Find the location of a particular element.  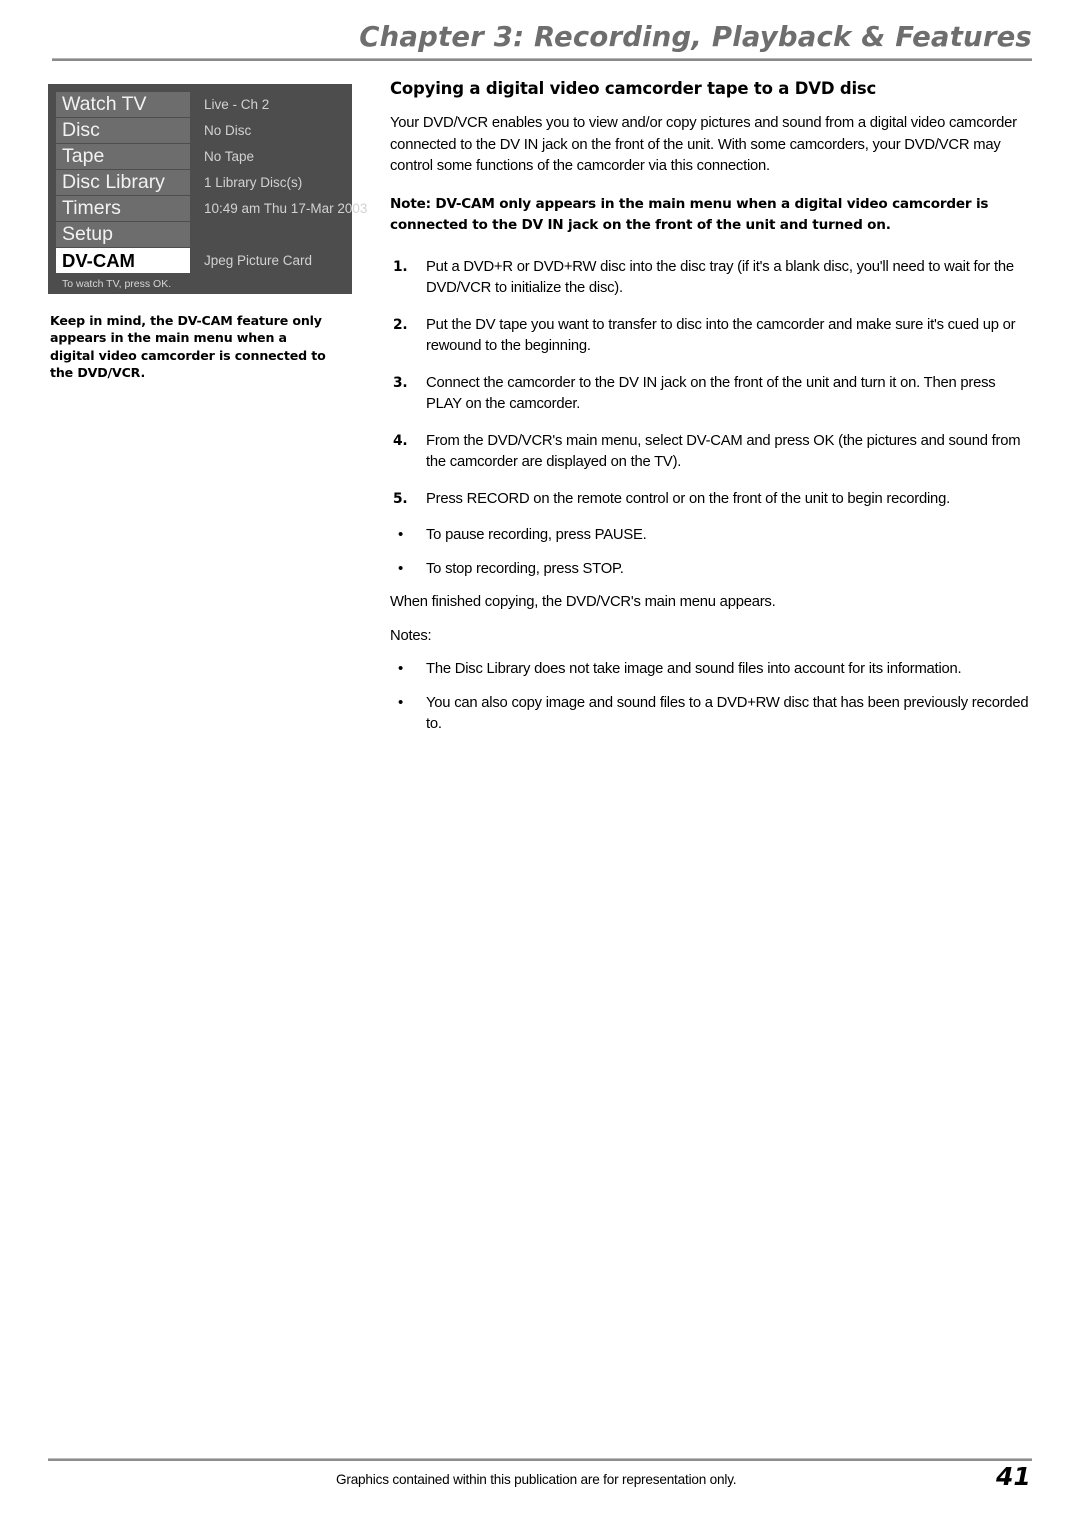

osd-row: DV-CAM Jpeg Picture Card is located at coordinates (200, 261).